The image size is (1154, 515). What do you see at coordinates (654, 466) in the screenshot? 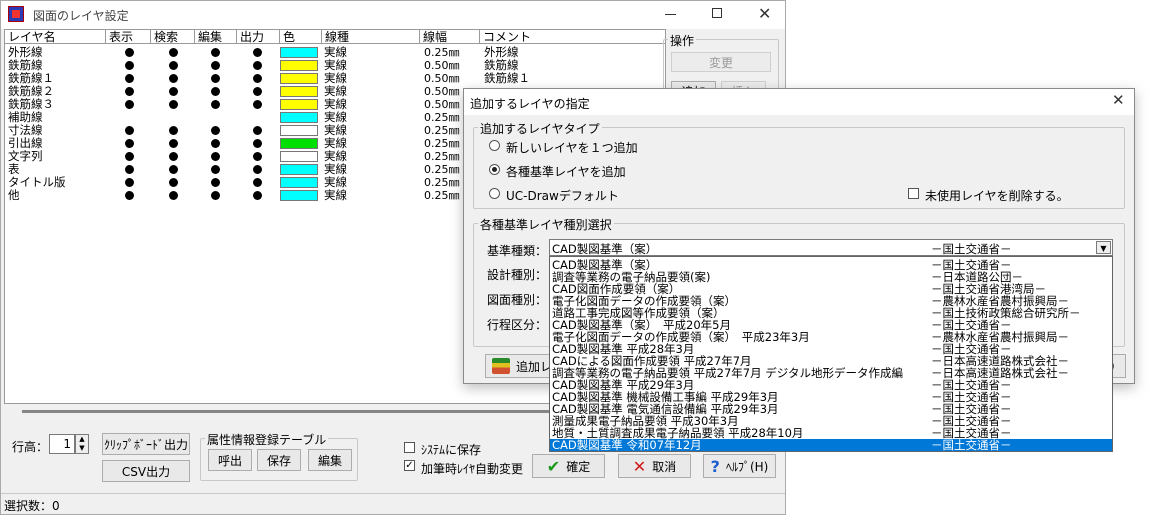
I see `cancel-button: ✕ 取消` at bounding box center [654, 466].